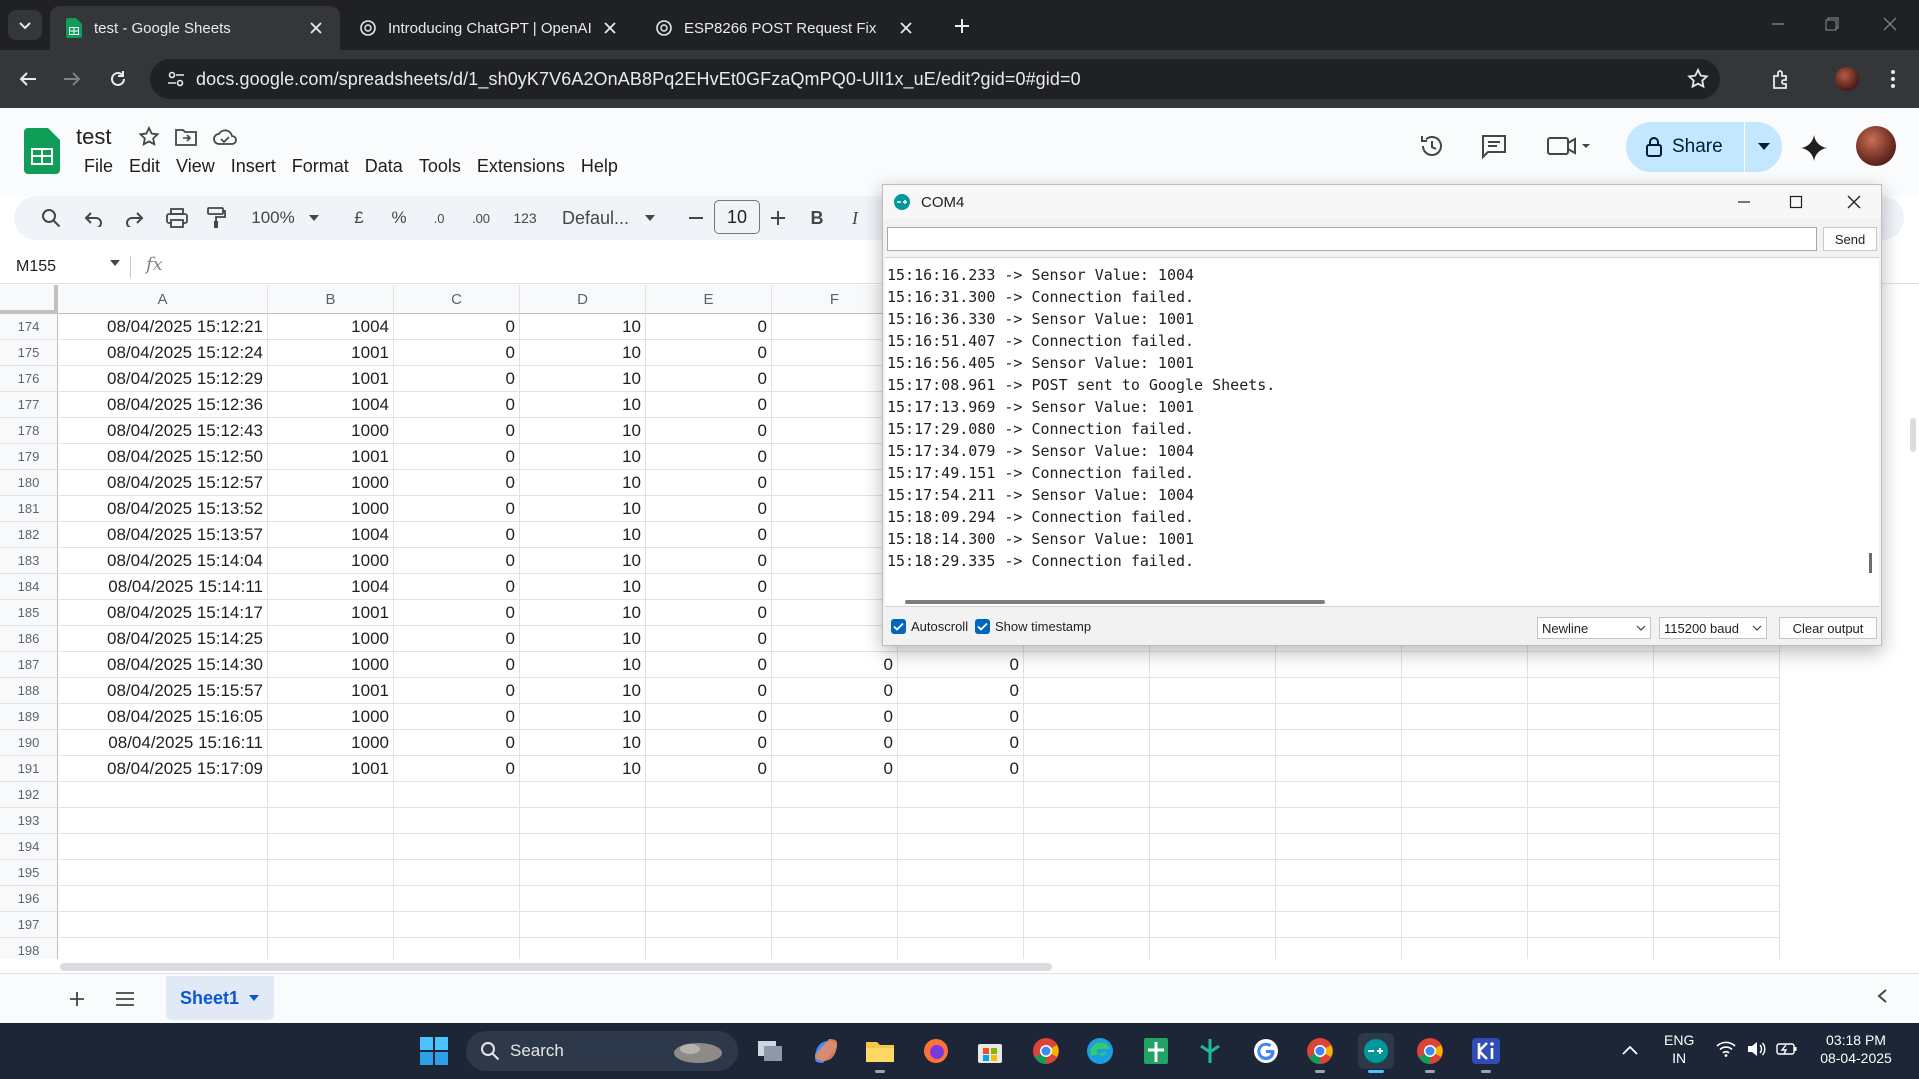 This screenshot has height=1079, width=1919. I want to click on row-header: 182, so click(29, 535).